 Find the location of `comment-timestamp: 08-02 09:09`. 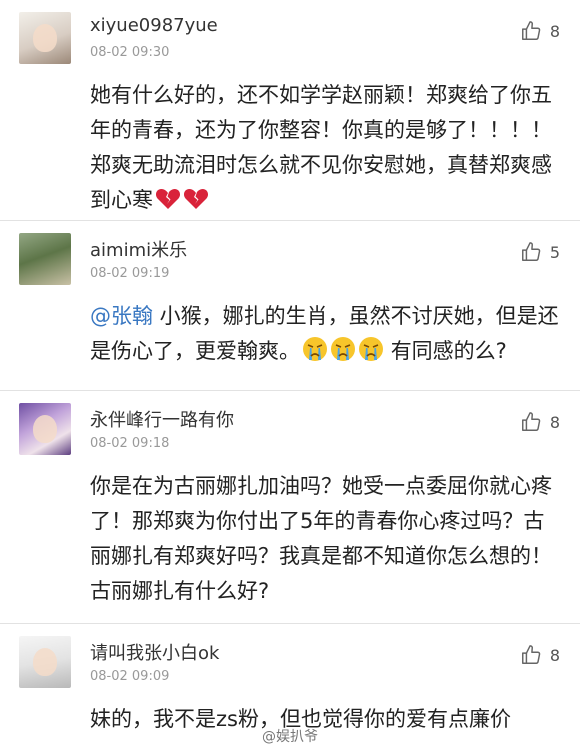

comment-timestamp: 08-02 09:09 is located at coordinates (130, 676).